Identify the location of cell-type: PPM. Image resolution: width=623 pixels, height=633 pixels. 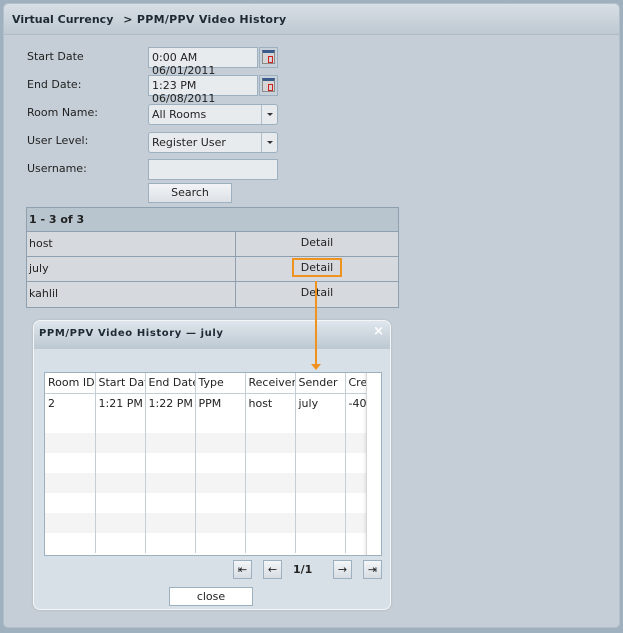
(220, 403).